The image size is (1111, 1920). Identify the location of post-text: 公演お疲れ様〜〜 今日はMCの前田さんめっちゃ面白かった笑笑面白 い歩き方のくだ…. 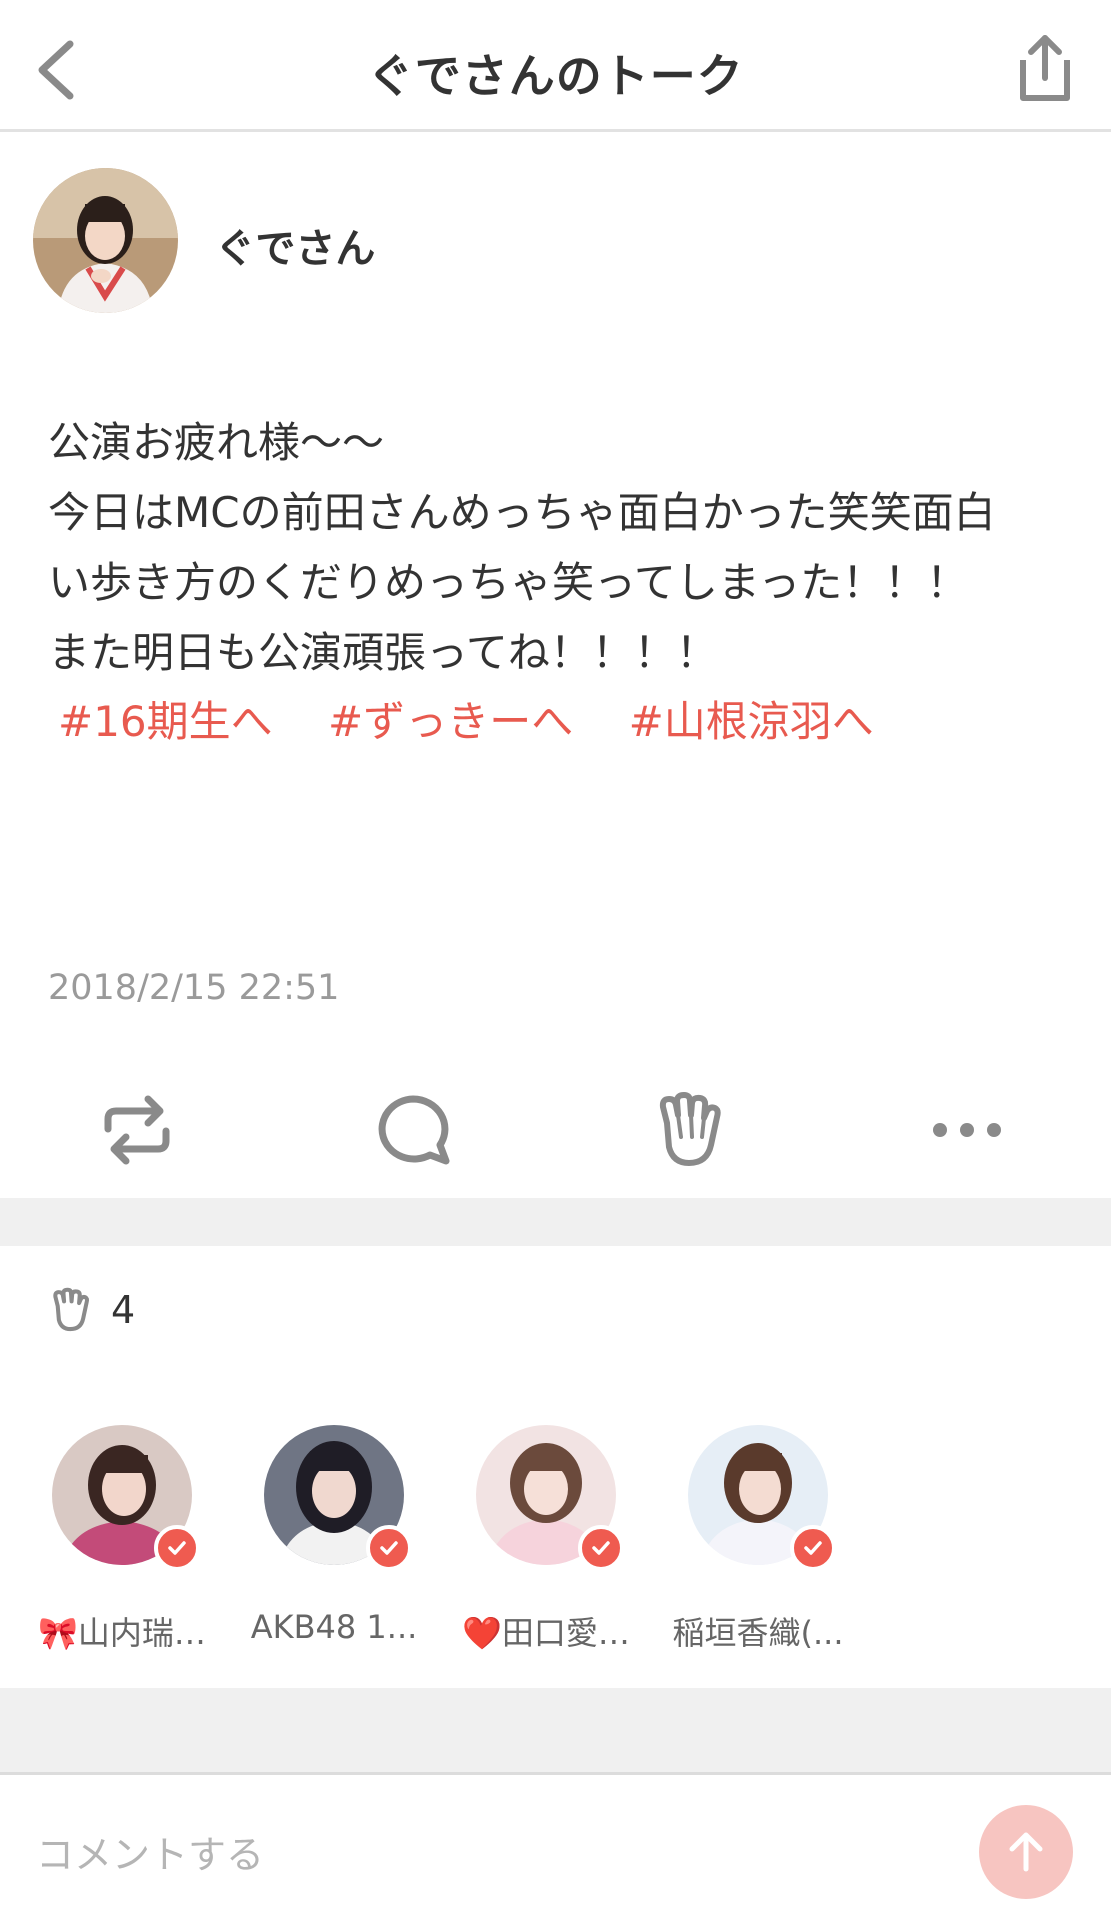
(558, 548).